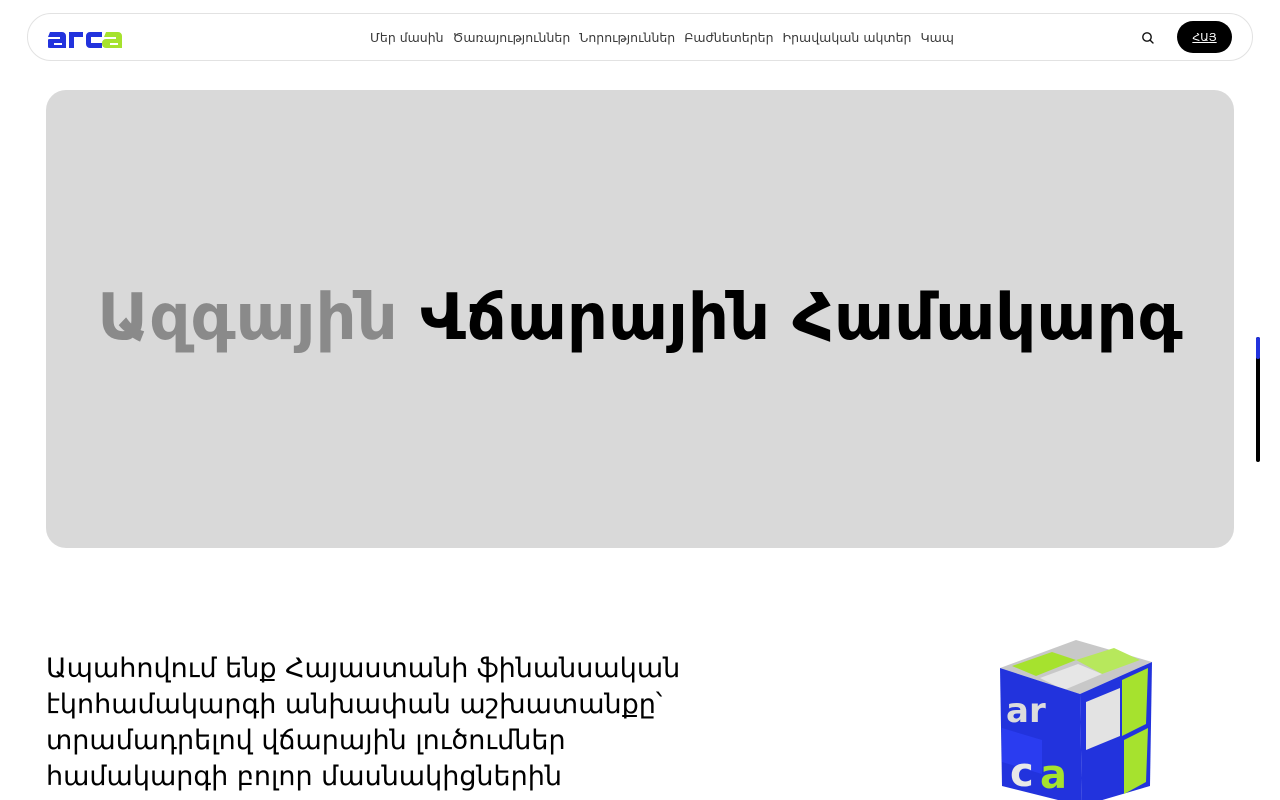 The height and width of the screenshot is (800, 1280). What do you see at coordinates (1076, 720) in the screenshot?
I see `arca-cube-image: ar c a` at bounding box center [1076, 720].